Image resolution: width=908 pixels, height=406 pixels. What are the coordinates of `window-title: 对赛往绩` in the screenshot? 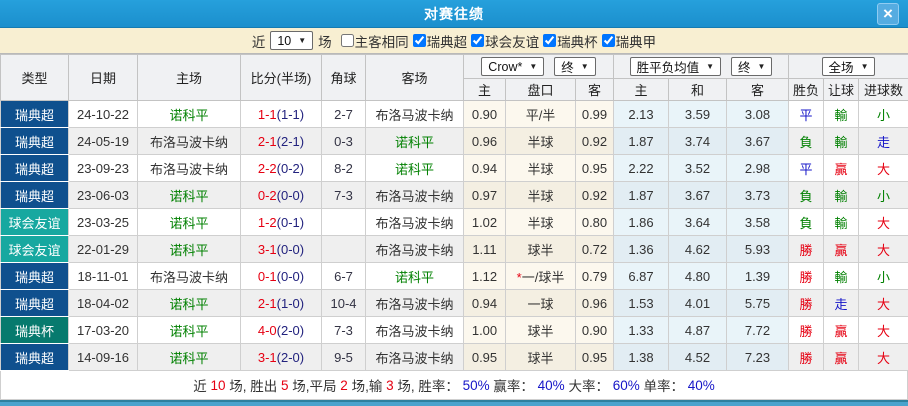 It's located at (454, 13).